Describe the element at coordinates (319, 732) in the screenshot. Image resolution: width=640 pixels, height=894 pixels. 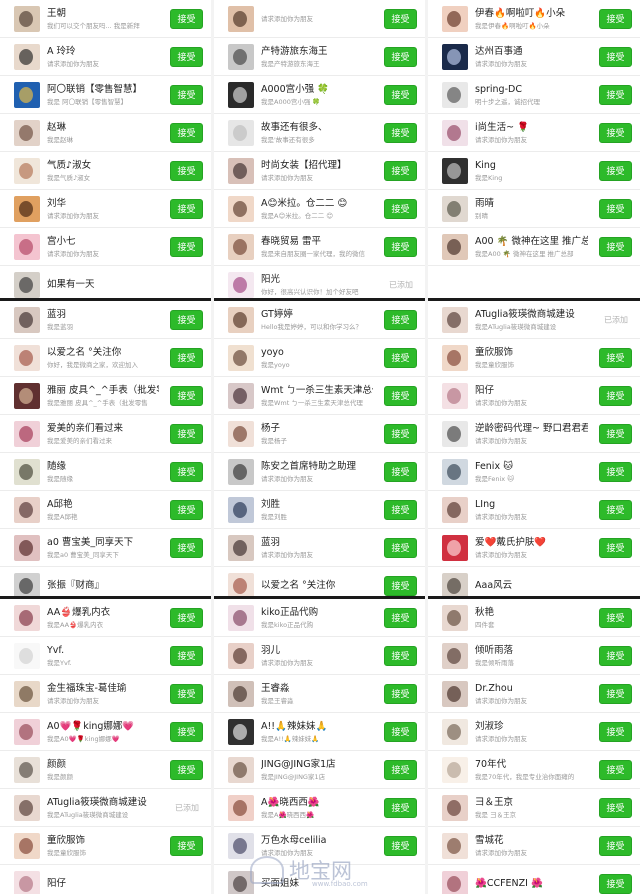
I see `friend-request-row: A!!🙏辣妹妹🙏 我是A!!🙏辣妹妹🙏 接受` at that location.